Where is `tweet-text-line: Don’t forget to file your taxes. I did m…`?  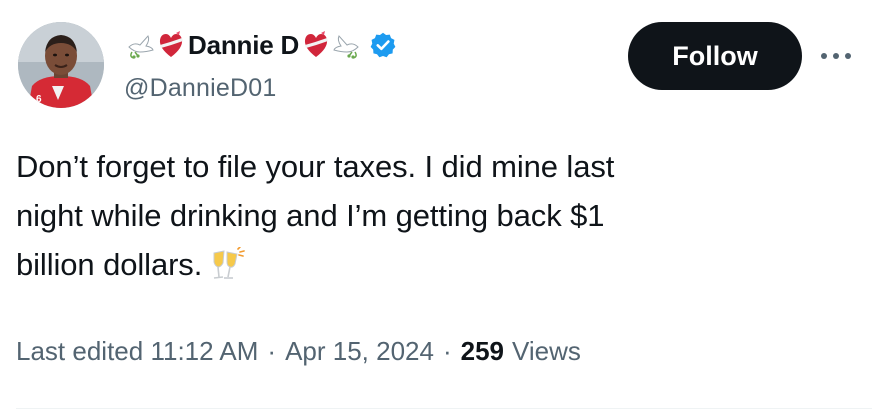
tweet-text-line: Don’t forget to file your taxes. I did m… is located at coordinates (315, 166).